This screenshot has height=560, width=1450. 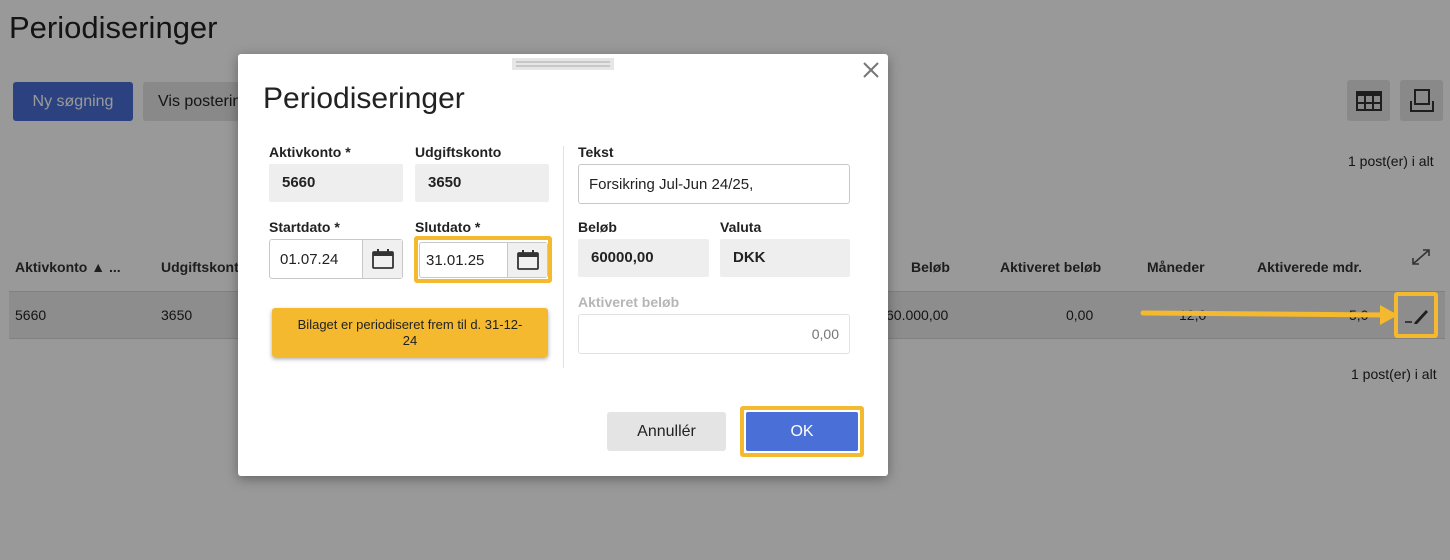 I want to click on startdato-calendar-button, so click(x=382, y=259).